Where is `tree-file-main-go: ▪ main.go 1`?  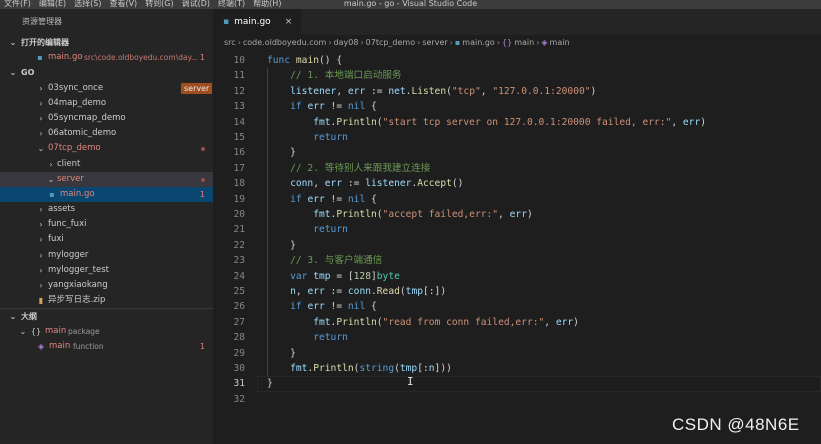 tree-file-main-go: ▪ main.go 1 is located at coordinates (106, 194).